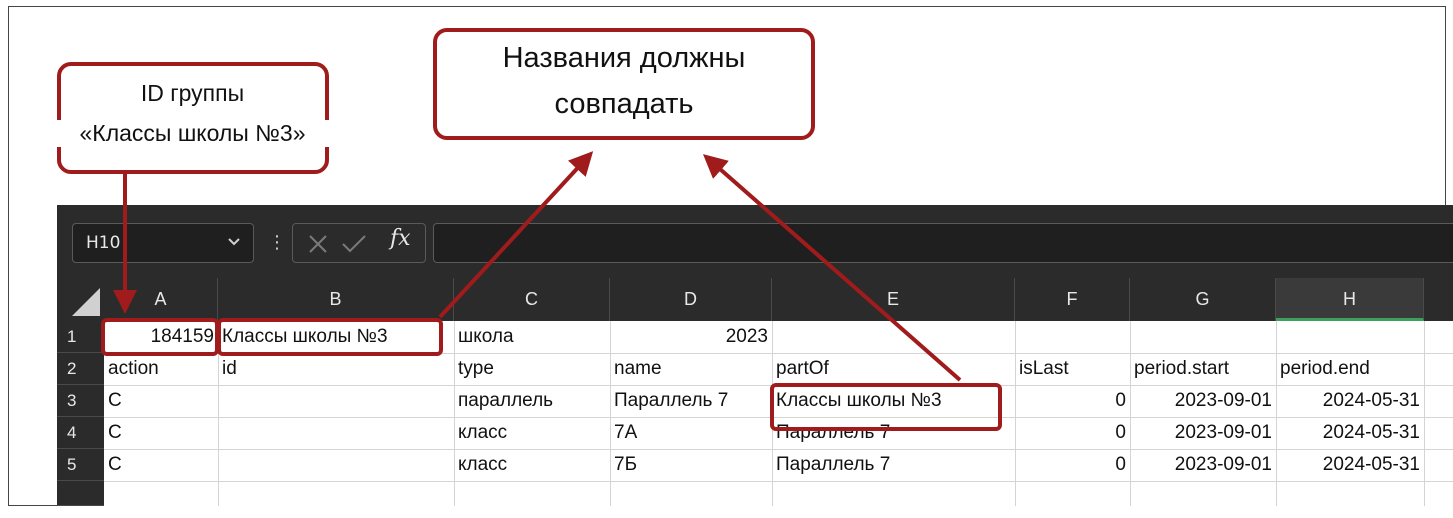 The width and height of the screenshot is (1453, 518). I want to click on cell-f2: isLast, so click(1072, 369).